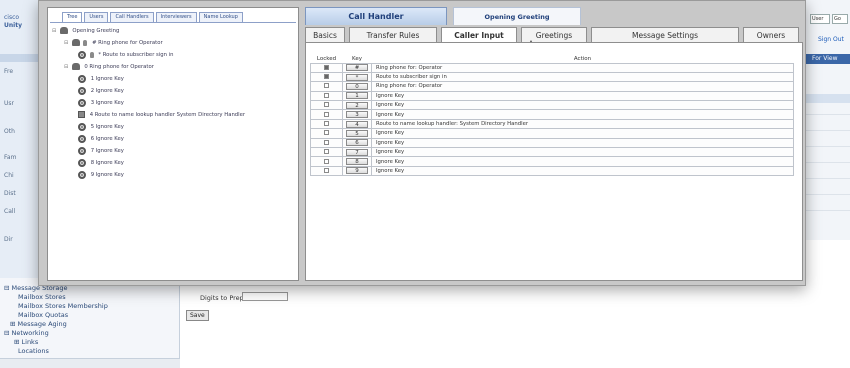  What do you see at coordinates (26, 333) in the screenshot?
I see `nav-item-networking: ⊟ Networking` at bounding box center [26, 333].